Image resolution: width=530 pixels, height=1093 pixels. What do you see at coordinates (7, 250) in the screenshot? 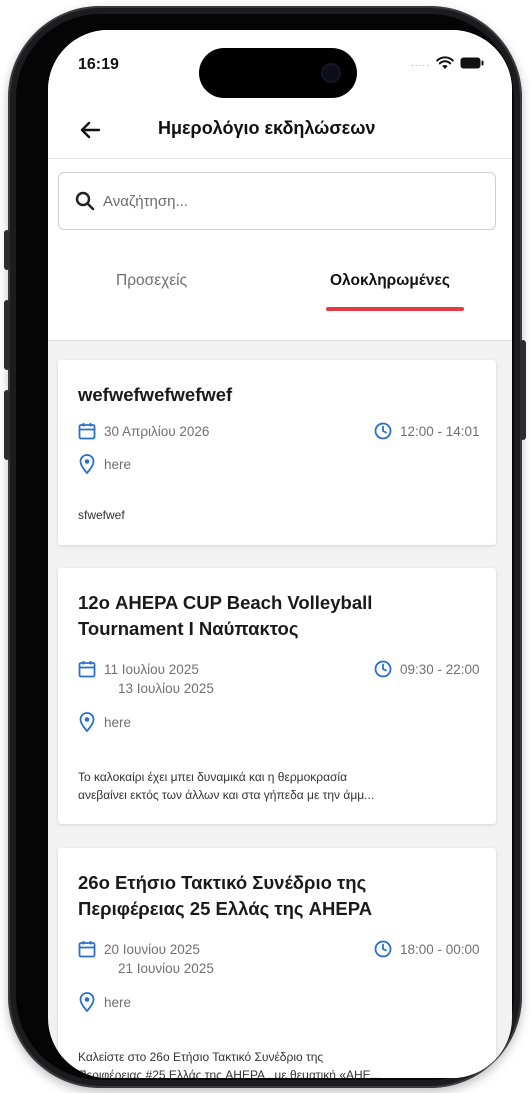
I see `action-button` at bounding box center [7, 250].